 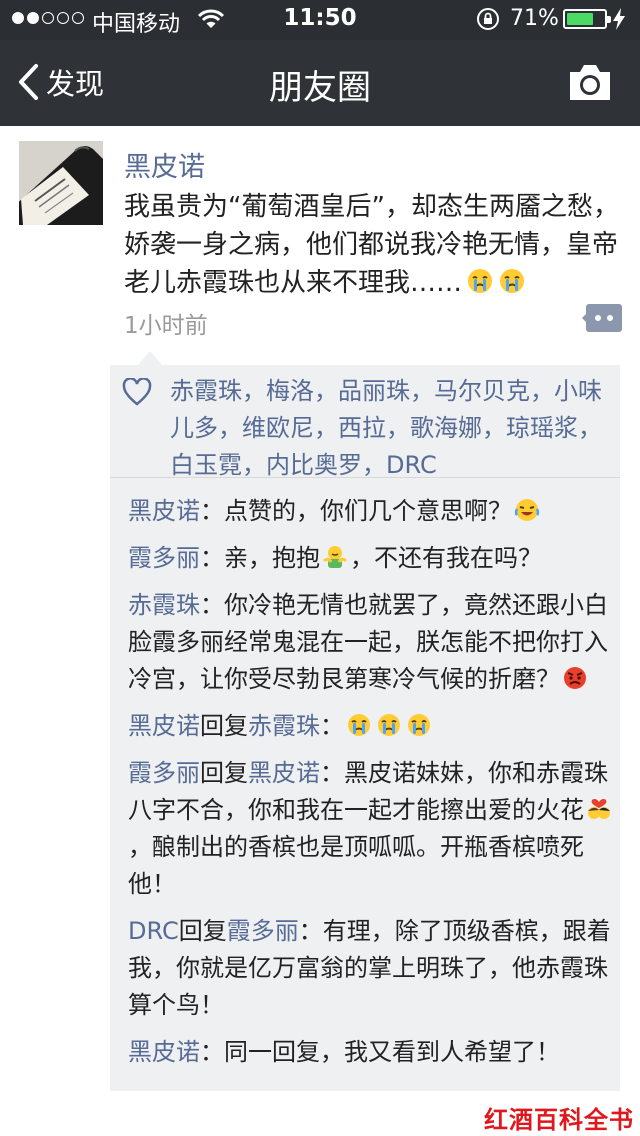 What do you see at coordinates (371, 726) in the screenshot?
I see `comment-item: 黑皮诺回复赤霞珠：` at bounding box center [371, 726].